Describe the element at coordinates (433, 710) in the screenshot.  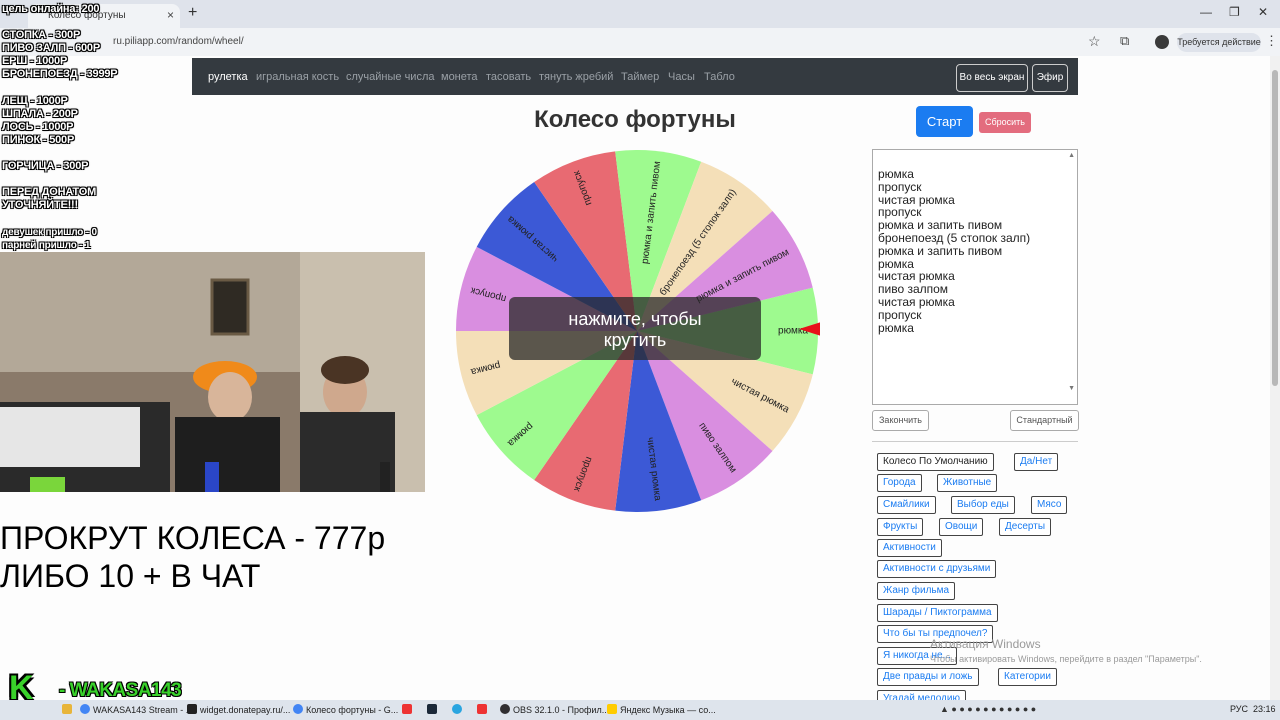
I see `taskbar-steam-icon` at that location.